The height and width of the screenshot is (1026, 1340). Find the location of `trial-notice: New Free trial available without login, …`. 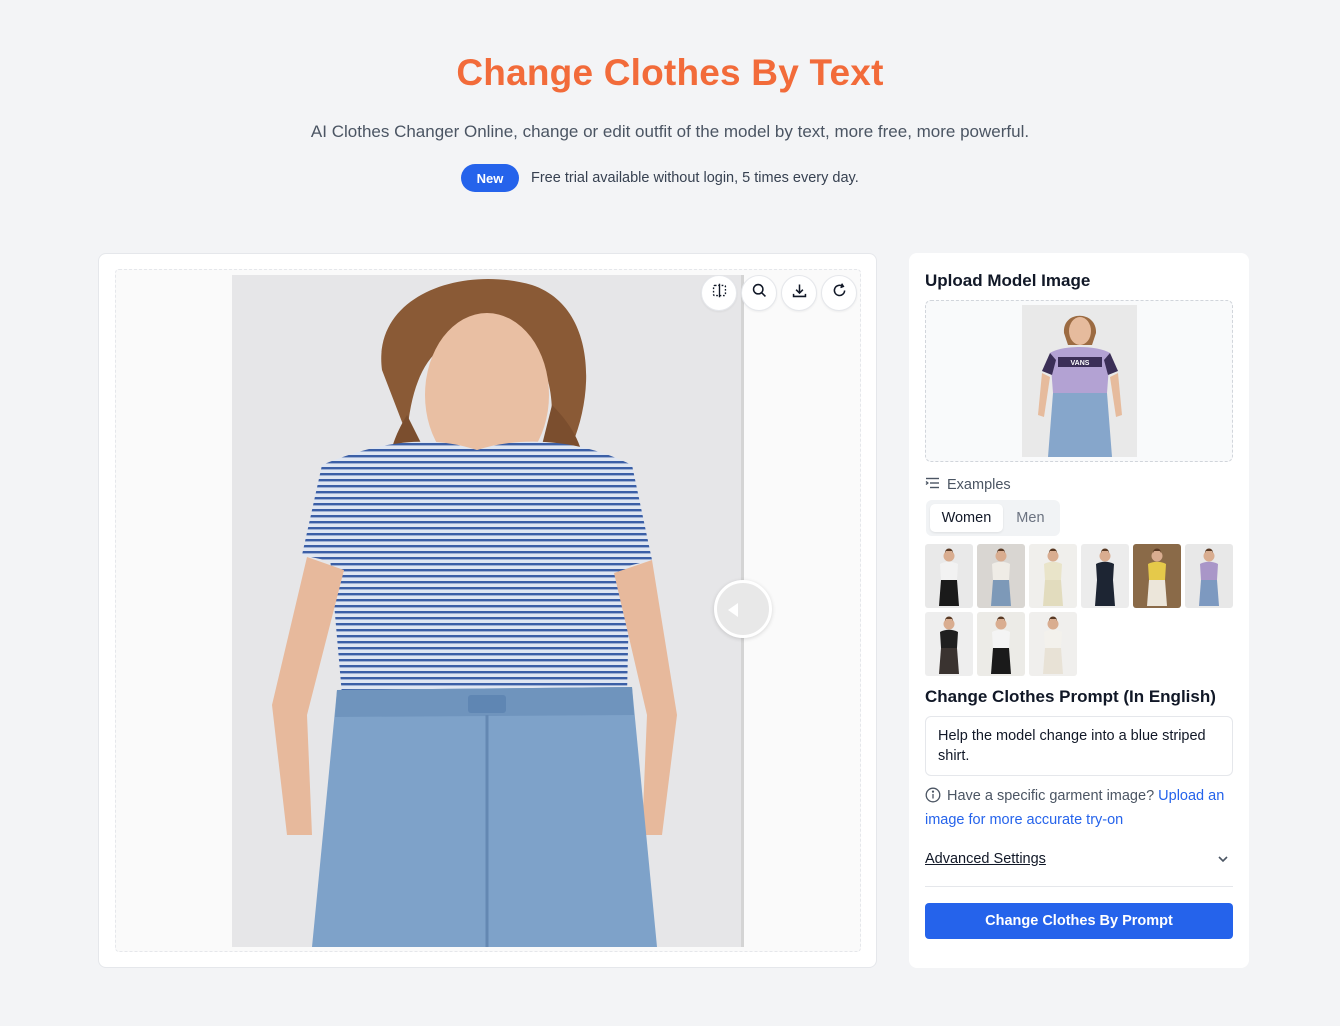

trial-notice: New Free trial available without login, … is located at coordinates (660, 178).